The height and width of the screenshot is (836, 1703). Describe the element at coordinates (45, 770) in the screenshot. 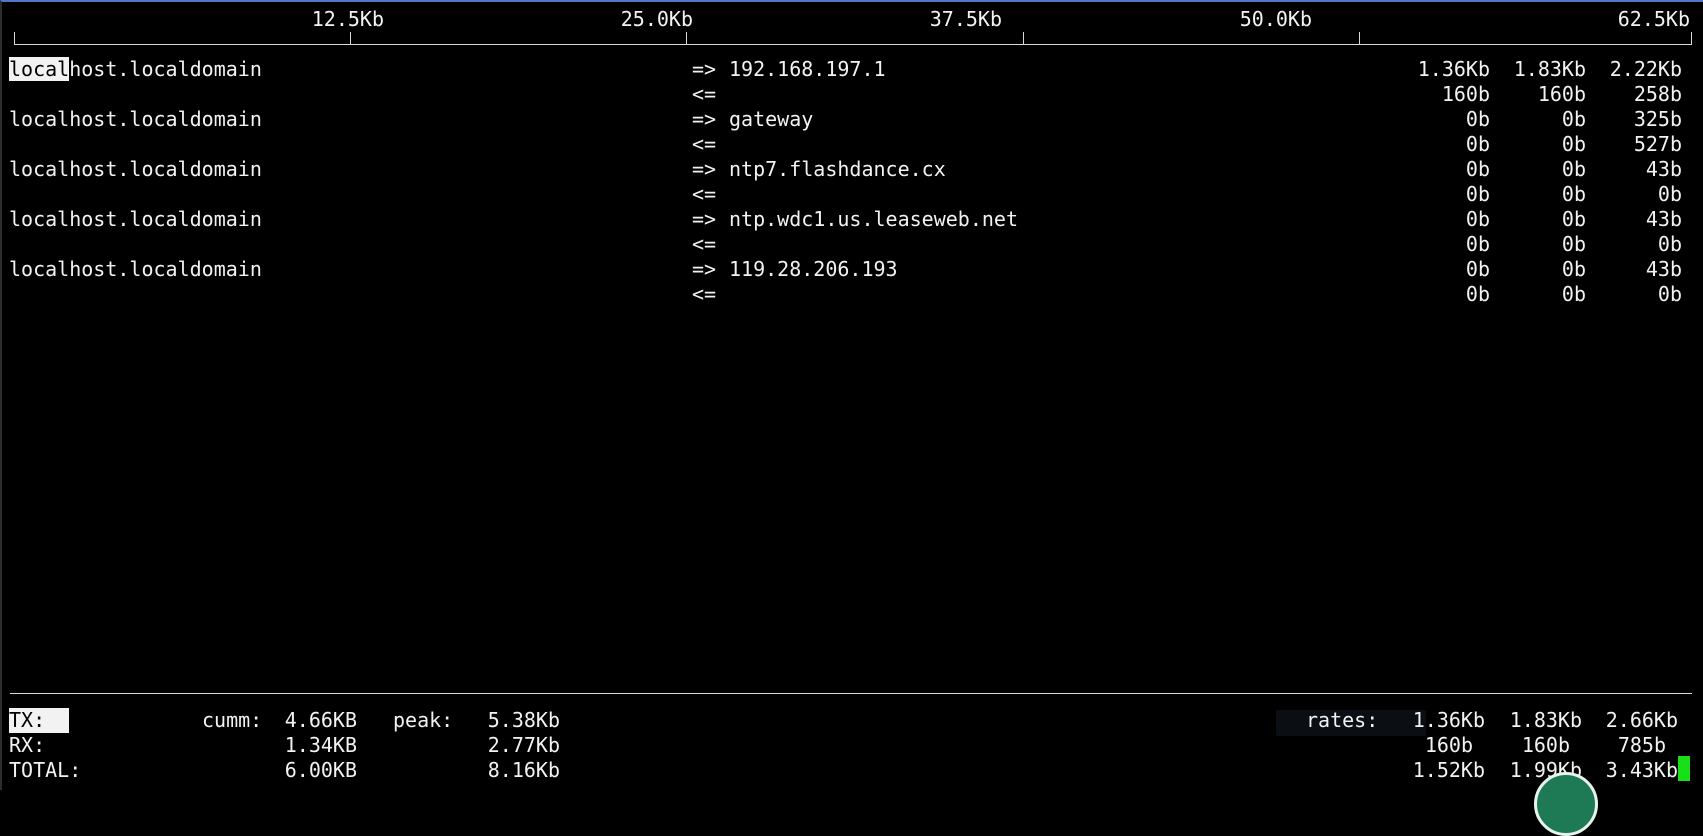

I see `total-label: TOTAL:` at that location.